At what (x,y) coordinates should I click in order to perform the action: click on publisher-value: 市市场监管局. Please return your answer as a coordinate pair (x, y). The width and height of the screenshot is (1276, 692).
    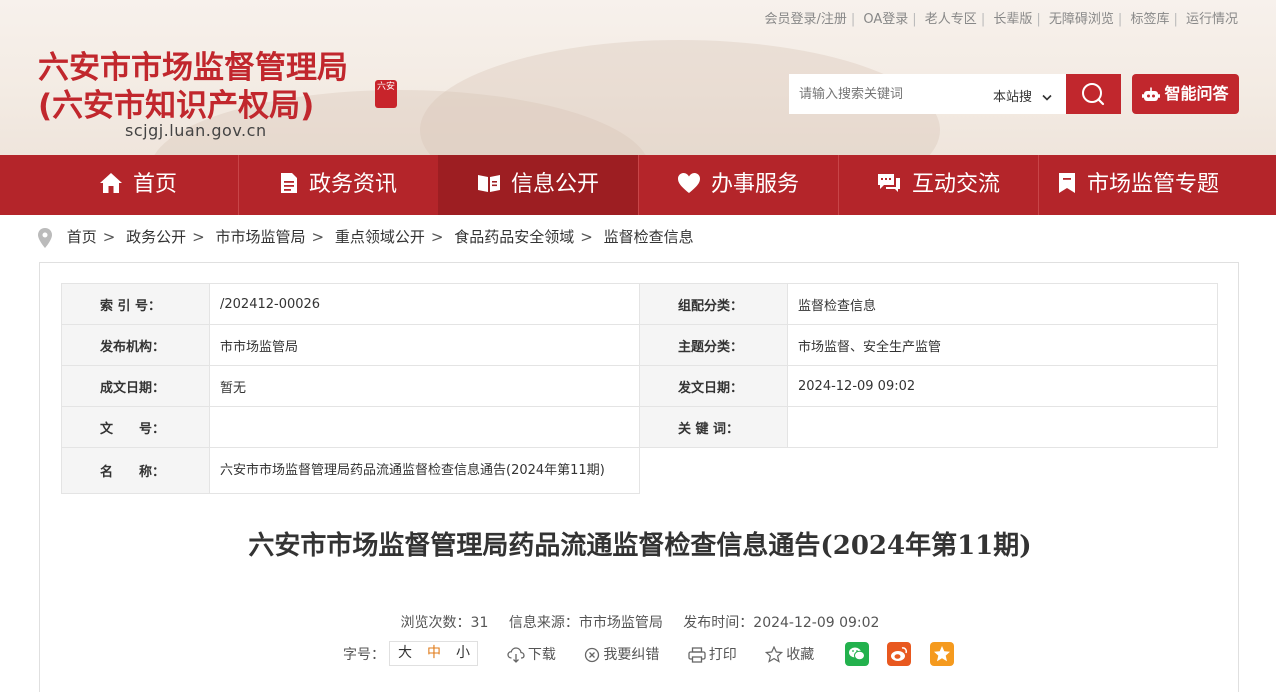
    Looking at the image, I should click on (424, 345).